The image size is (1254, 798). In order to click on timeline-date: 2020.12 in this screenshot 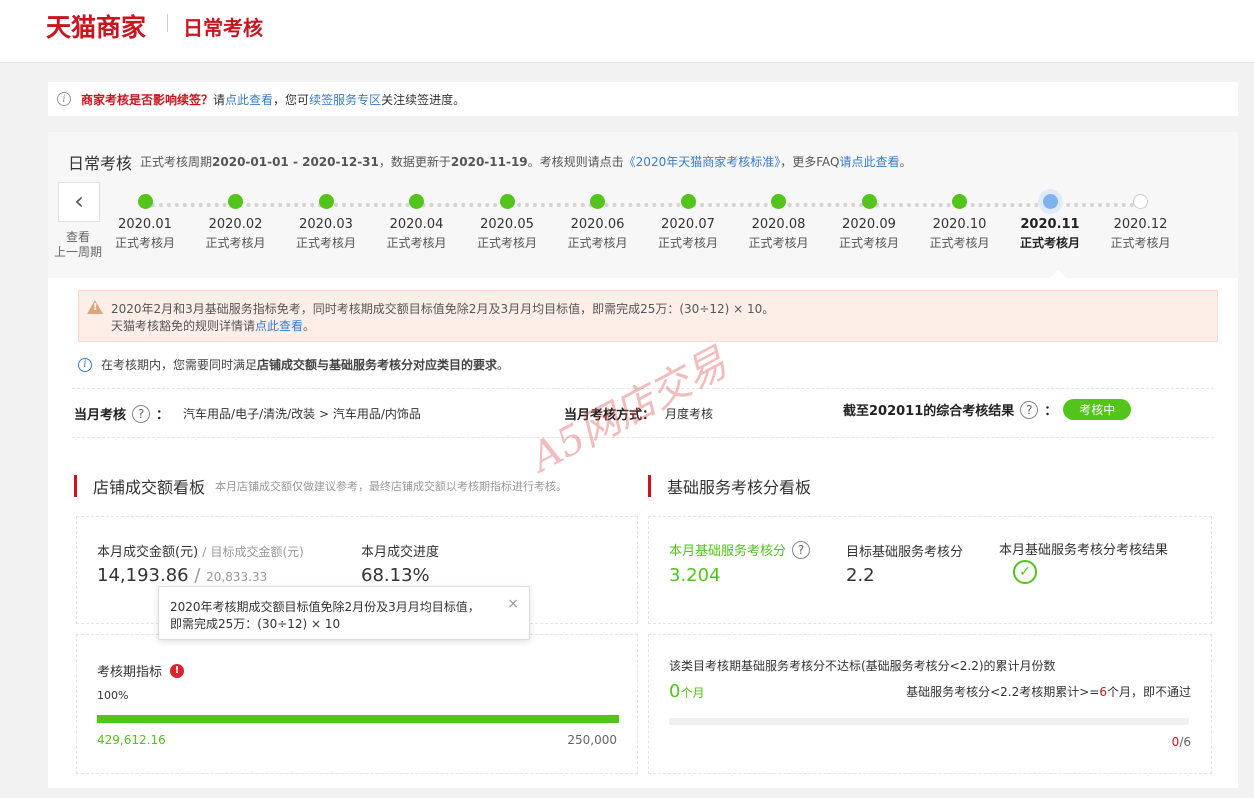, I will do `click(1140, 224)`.